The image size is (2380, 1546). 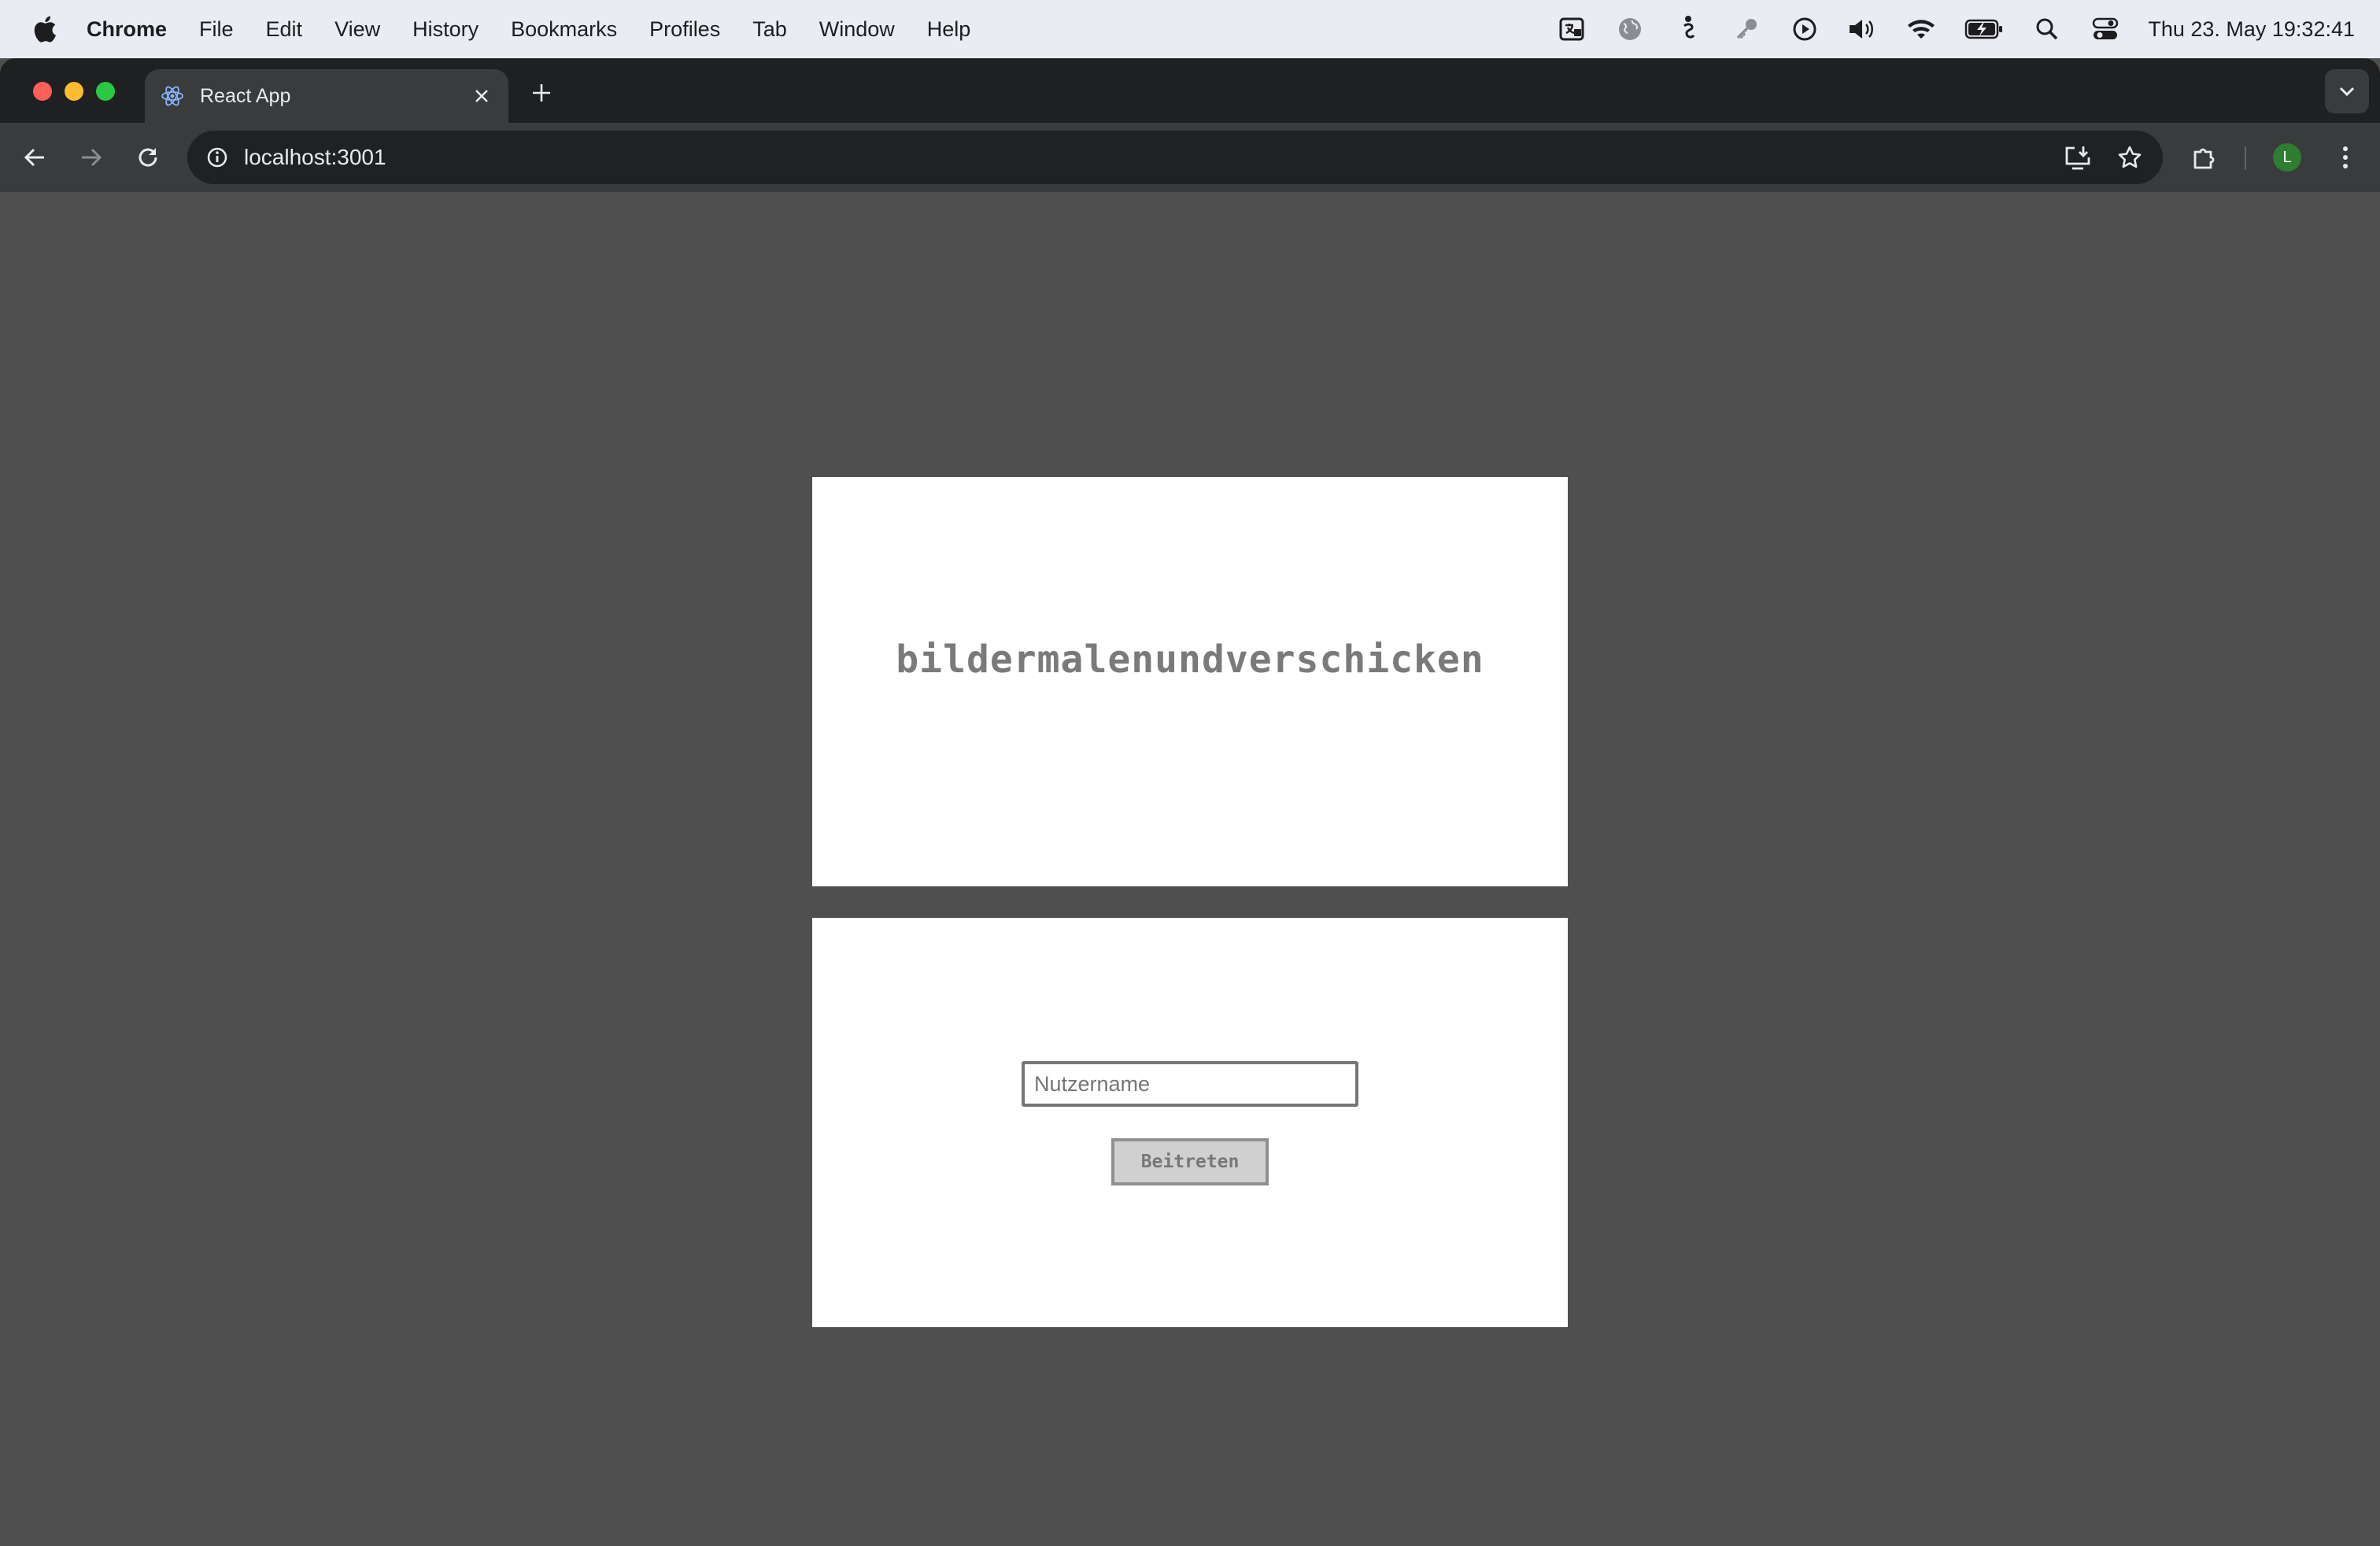 What do you see at coordinates (2078, 157) in the screenshot?
I see `install-app-icon` at bounding box center [2078, 157].